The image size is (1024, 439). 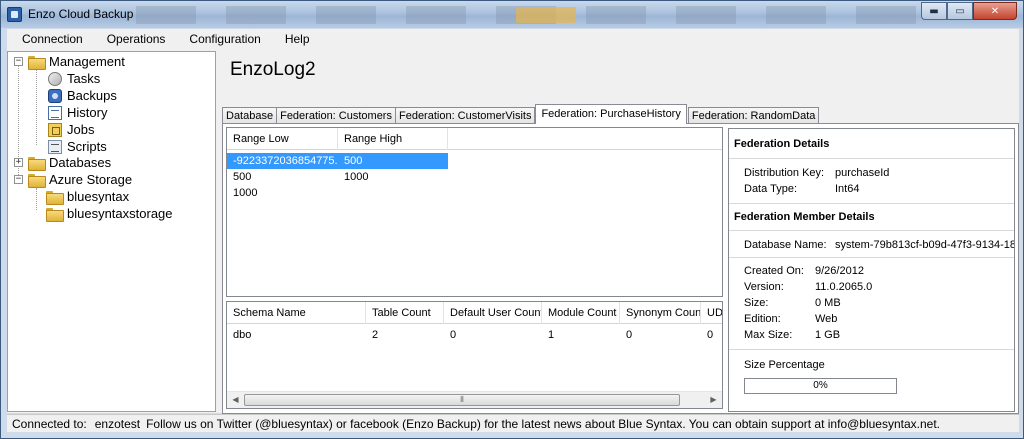 I want to click on cell-ud: 0, so click(x=710, y=335).